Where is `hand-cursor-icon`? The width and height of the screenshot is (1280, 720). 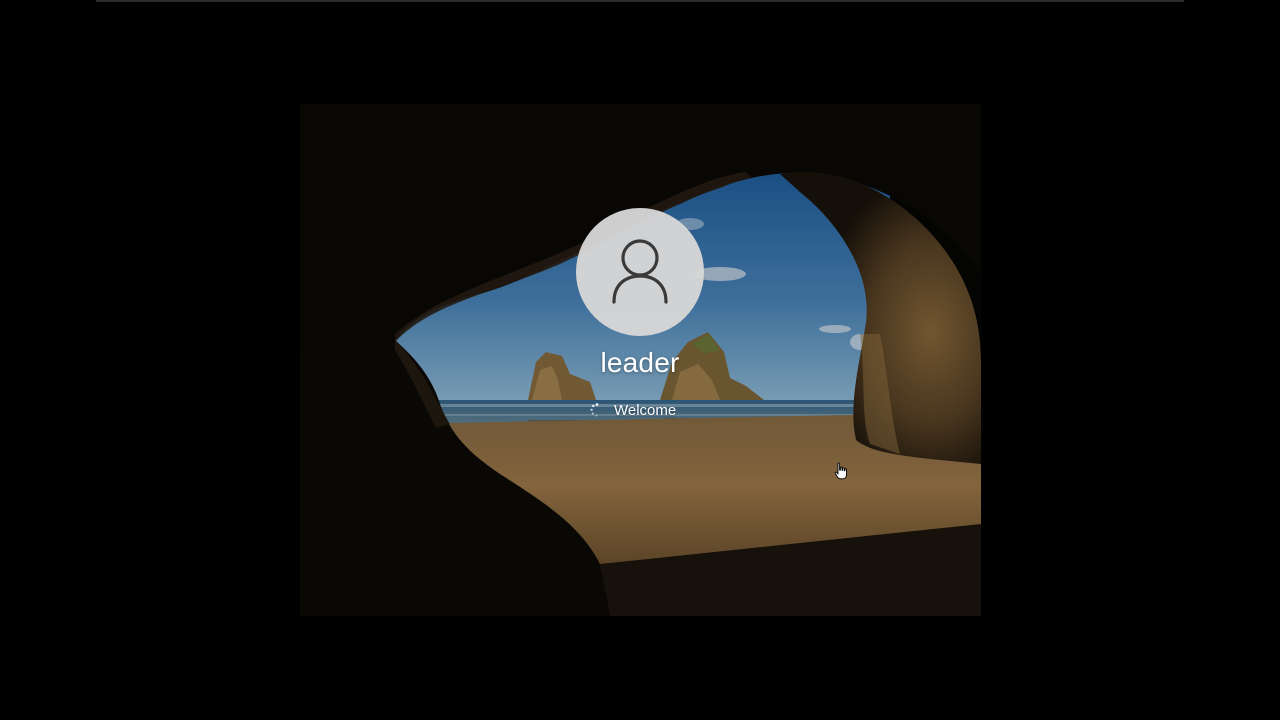
hand-cursor-icon is located at coordinates (840, 471).